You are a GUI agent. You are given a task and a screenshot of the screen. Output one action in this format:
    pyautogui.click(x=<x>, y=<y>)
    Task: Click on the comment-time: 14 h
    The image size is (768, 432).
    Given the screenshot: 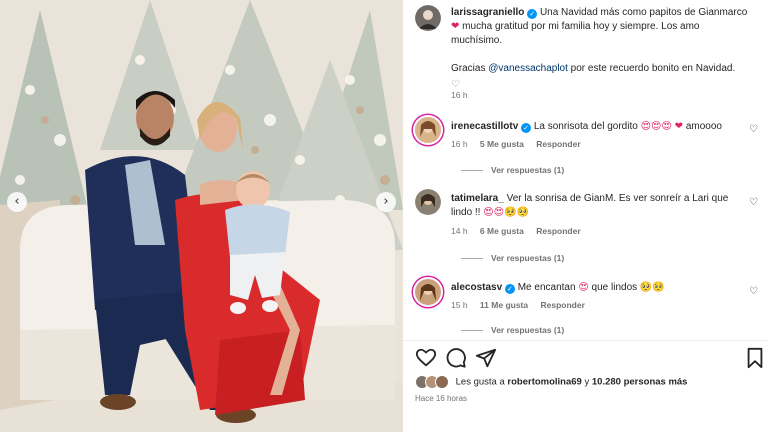 What is the action you would take?
    pyautogui.click(x=459, y=231)
    